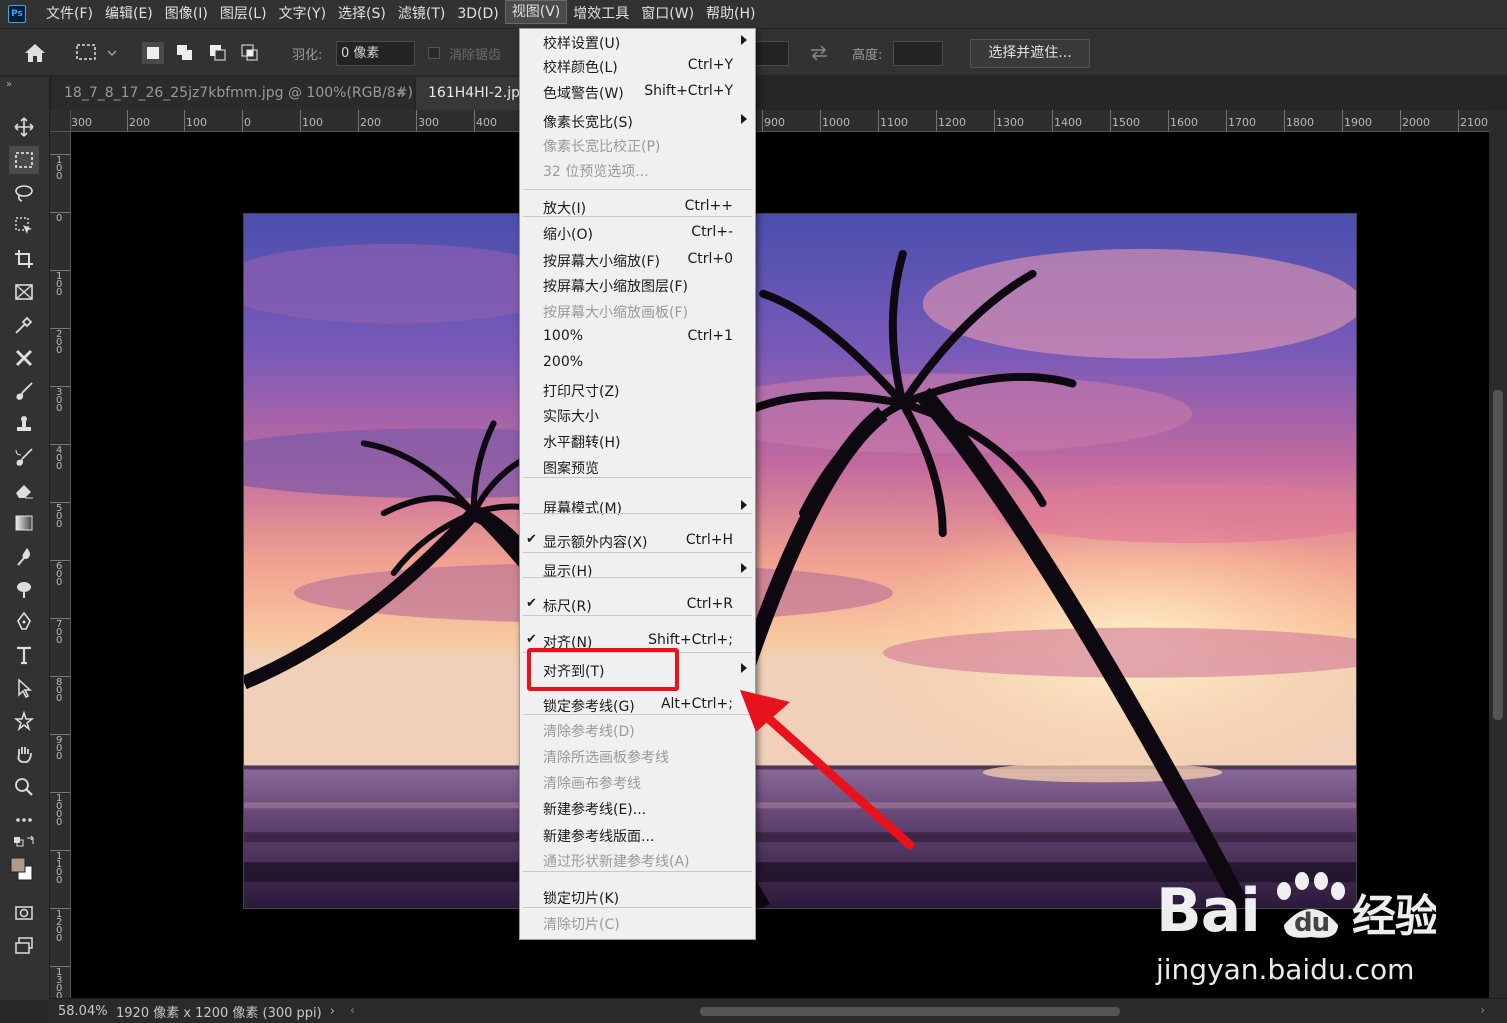 The height and width of the screenshot is (1023, 1507). I want to click on dodge-tool-icon, so click(24, 589).